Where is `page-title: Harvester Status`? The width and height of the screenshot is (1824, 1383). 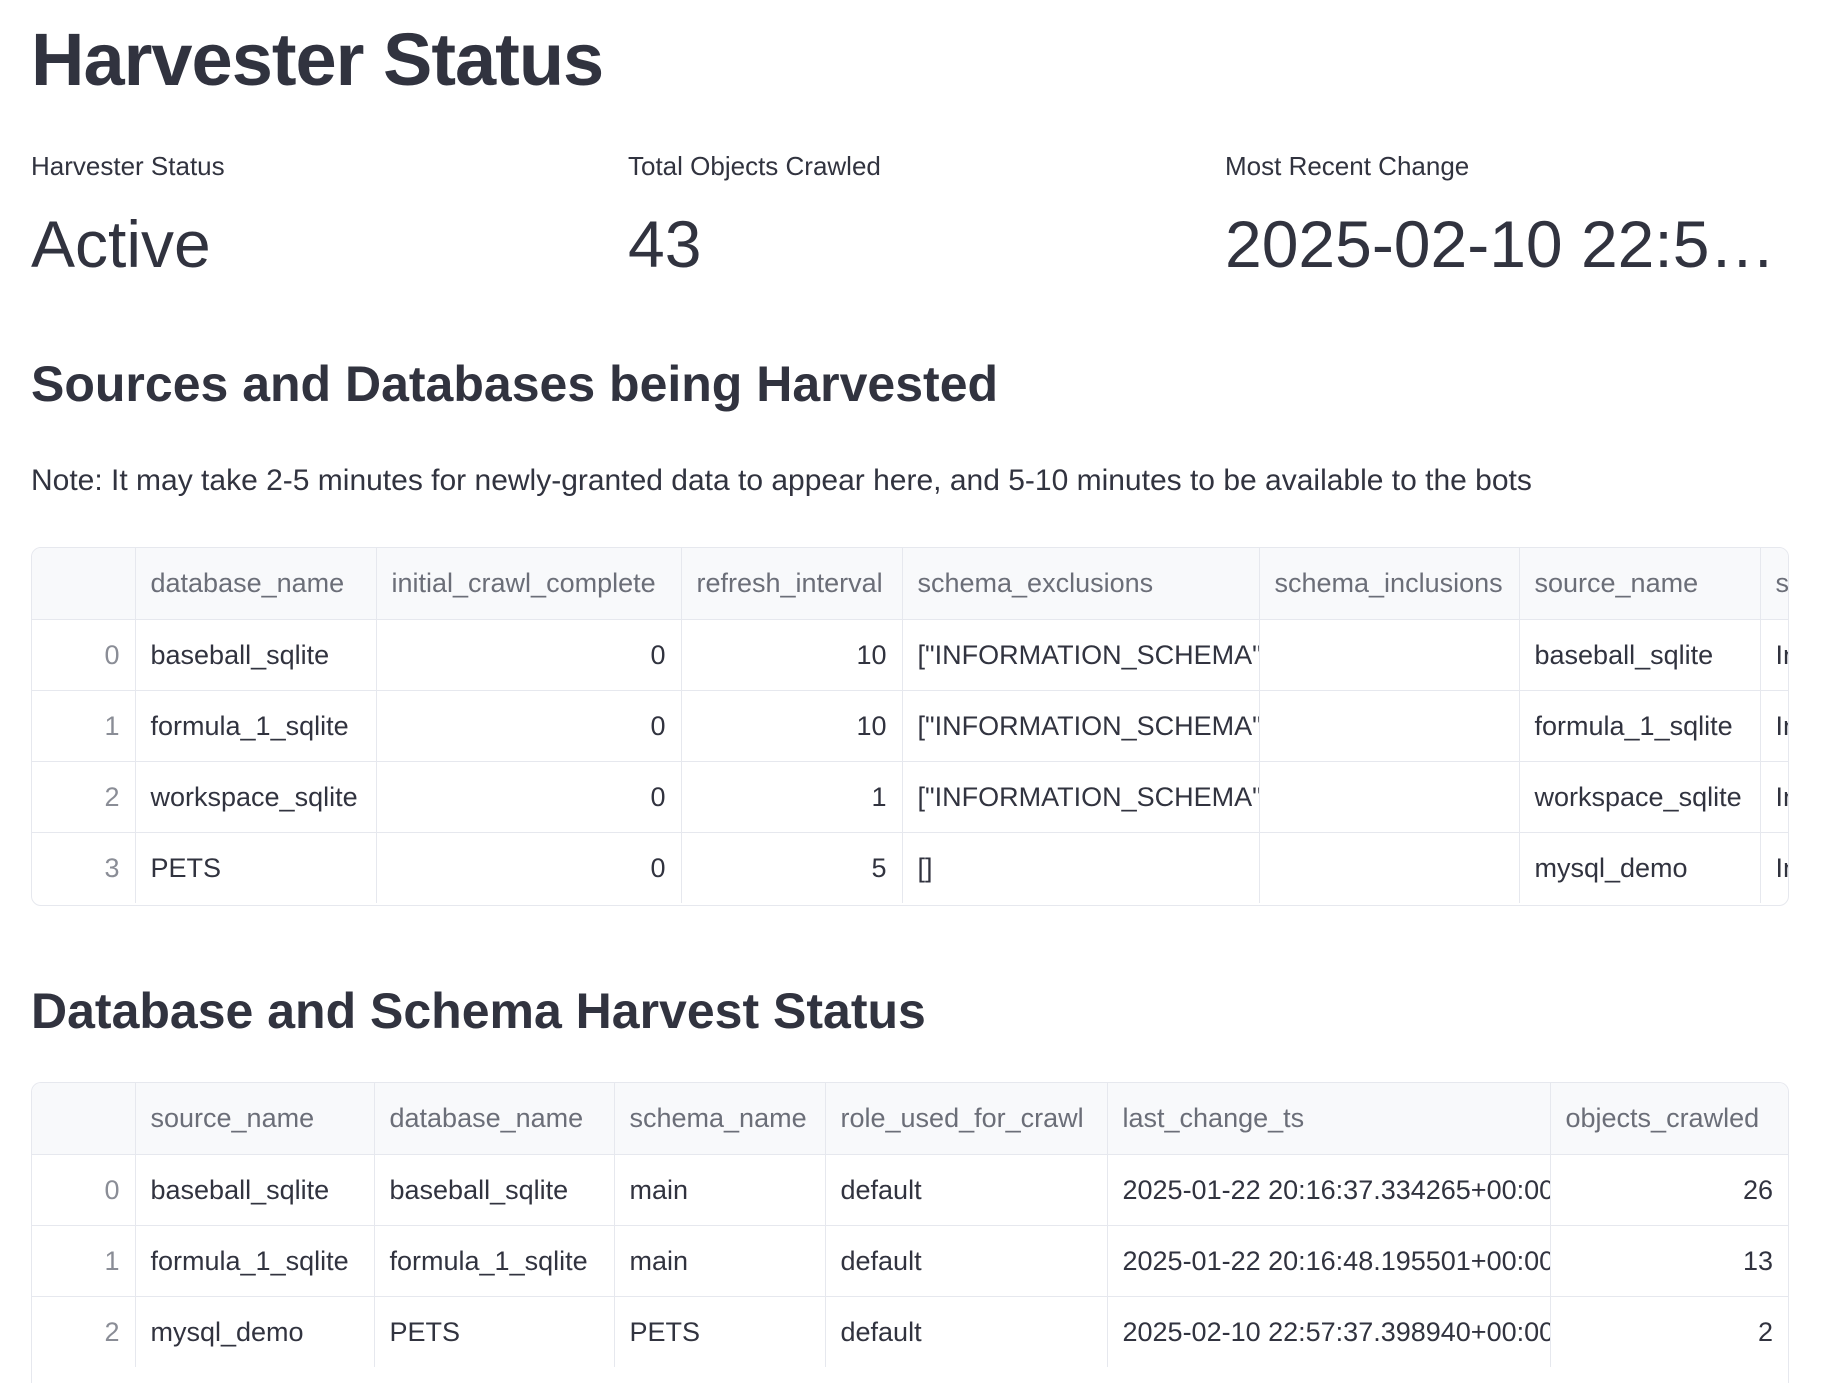 page-title: Harvester Status is located at coordinates (317, 59).